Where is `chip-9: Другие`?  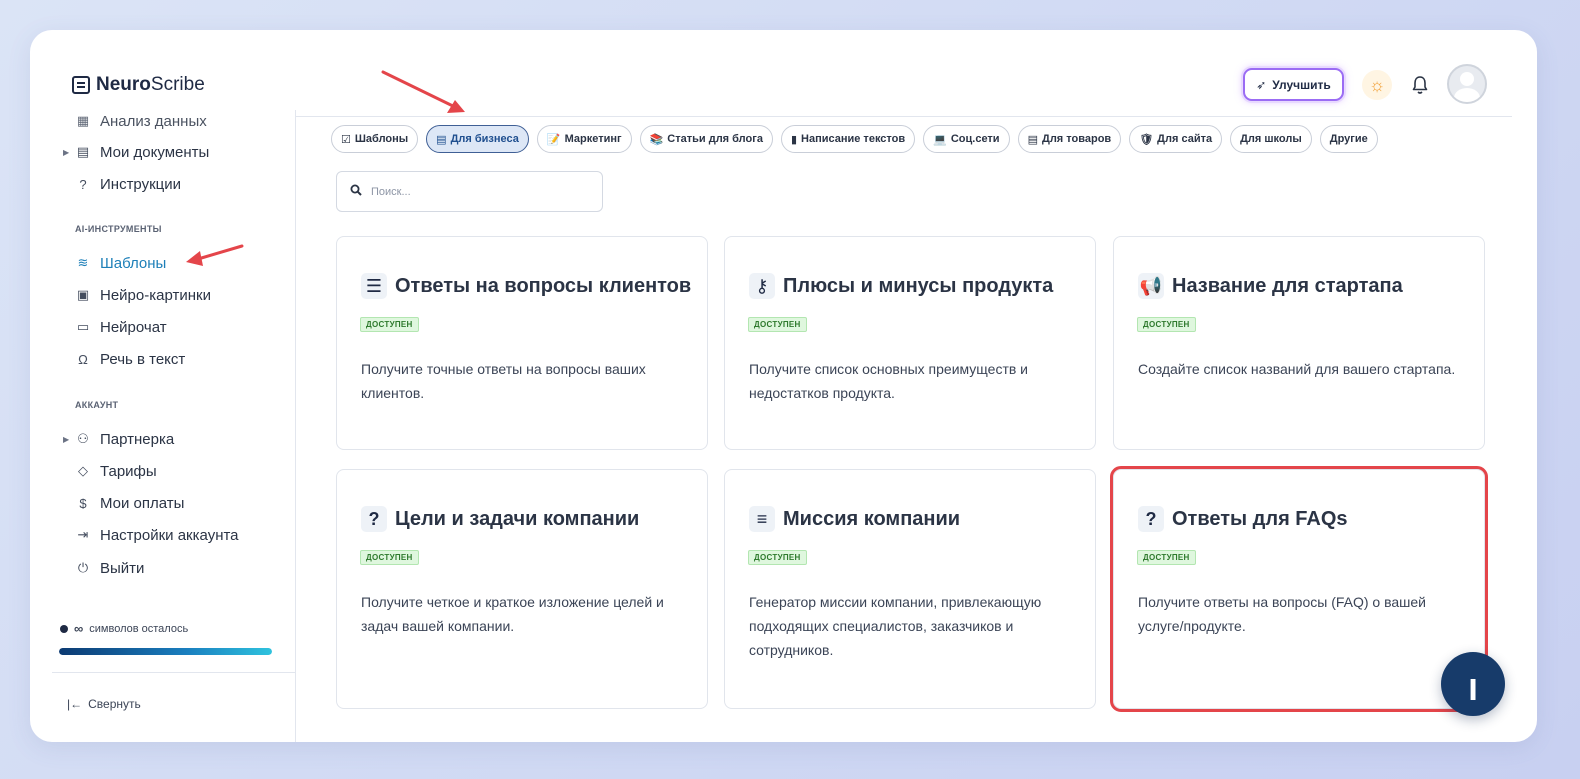
chip-9: Другие is located at coordinates (1348, 139).